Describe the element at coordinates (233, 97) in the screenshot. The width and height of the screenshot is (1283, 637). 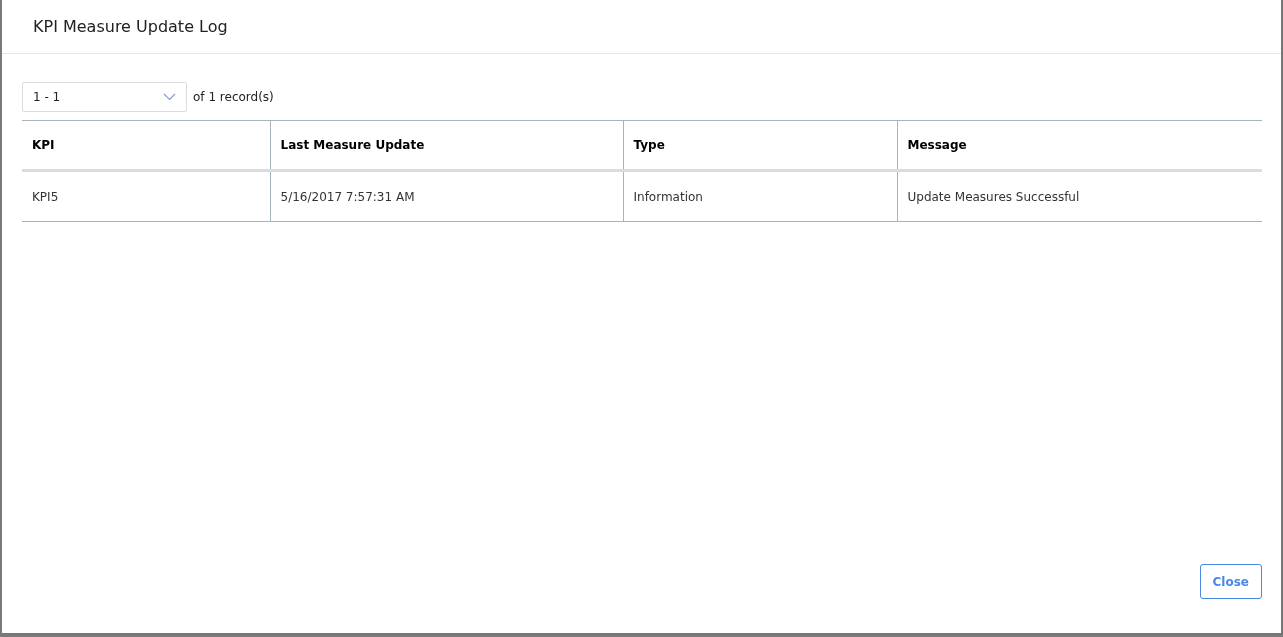
I see `record-count: of 1 record(s)` at that location.